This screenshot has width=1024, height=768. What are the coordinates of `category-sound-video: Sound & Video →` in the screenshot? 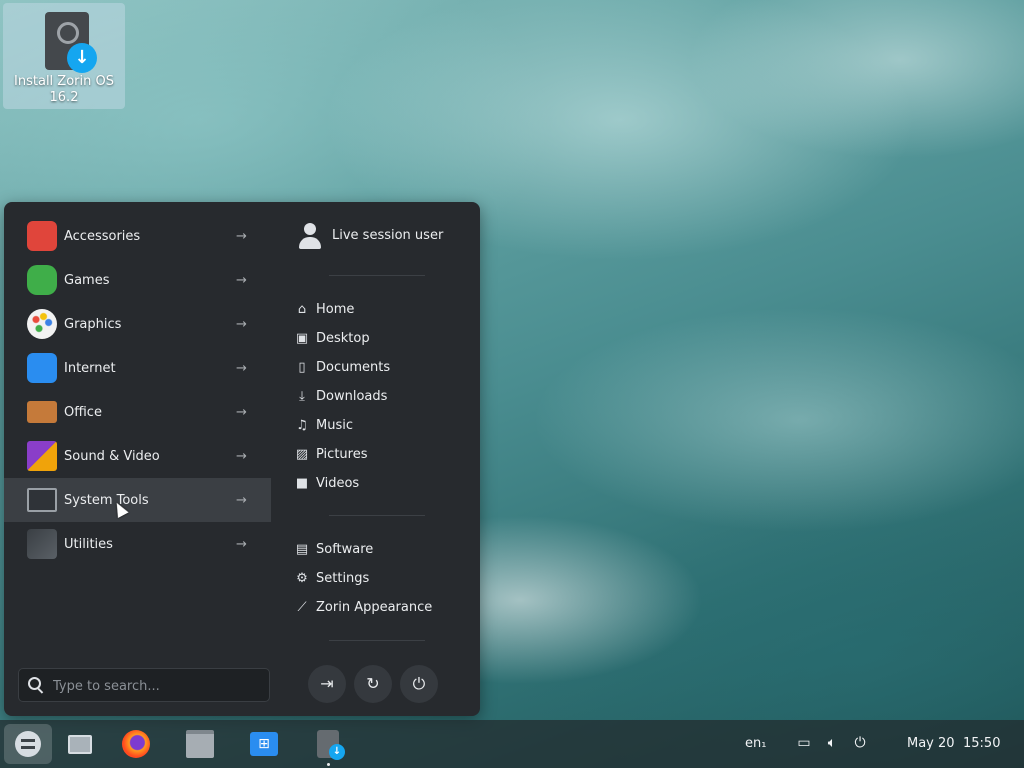 It's located at (137, 456).